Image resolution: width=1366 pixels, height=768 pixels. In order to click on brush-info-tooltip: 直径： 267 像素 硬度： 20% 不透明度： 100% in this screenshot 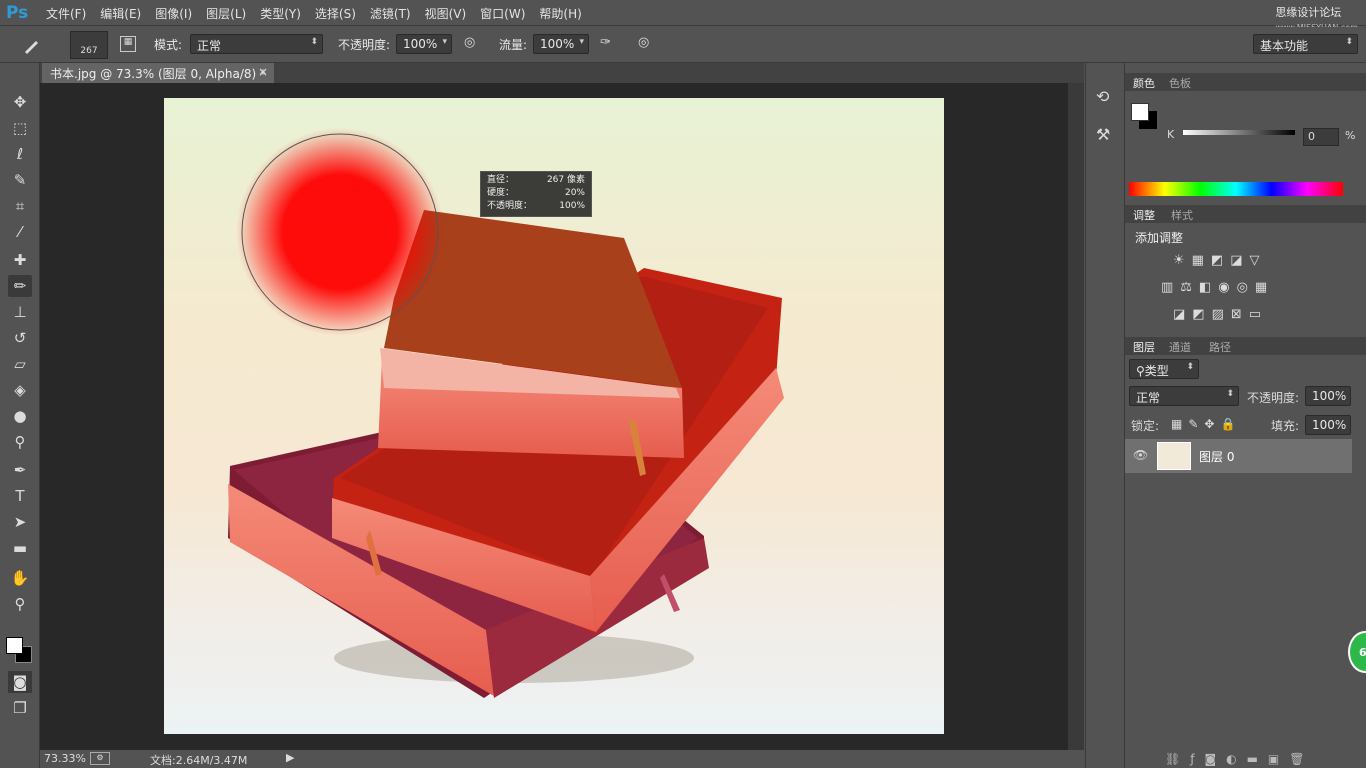, I will do `click(536, 194)`.